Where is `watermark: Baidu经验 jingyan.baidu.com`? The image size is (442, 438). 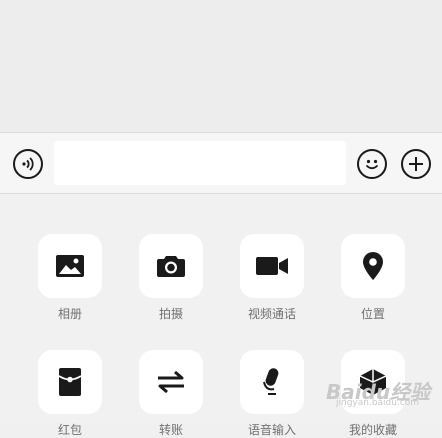 watermark: Baidu经验 jingyan.baidu.com is located at coordinates (382, 394).